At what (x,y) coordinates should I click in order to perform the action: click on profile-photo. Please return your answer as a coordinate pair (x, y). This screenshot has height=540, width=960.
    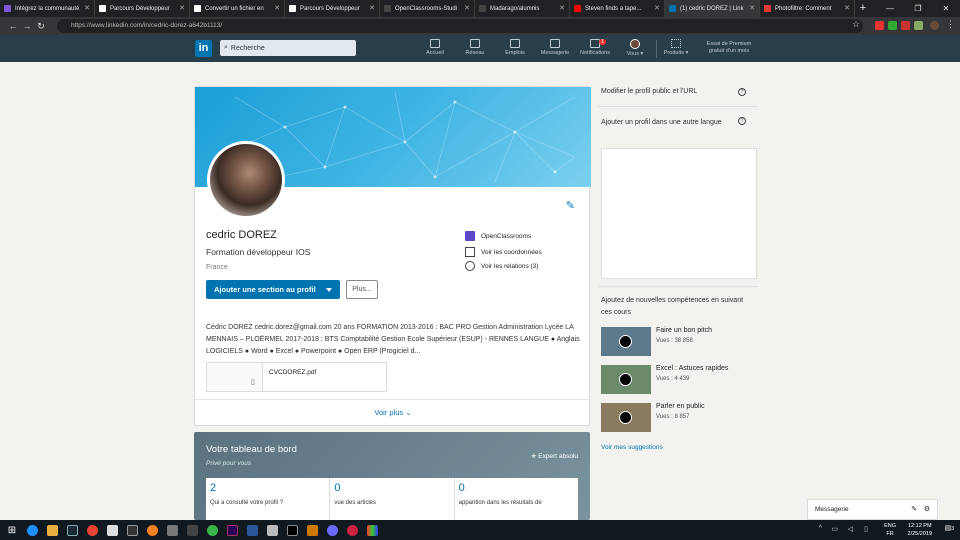
    Looking at the image, I should click on (246, 180).